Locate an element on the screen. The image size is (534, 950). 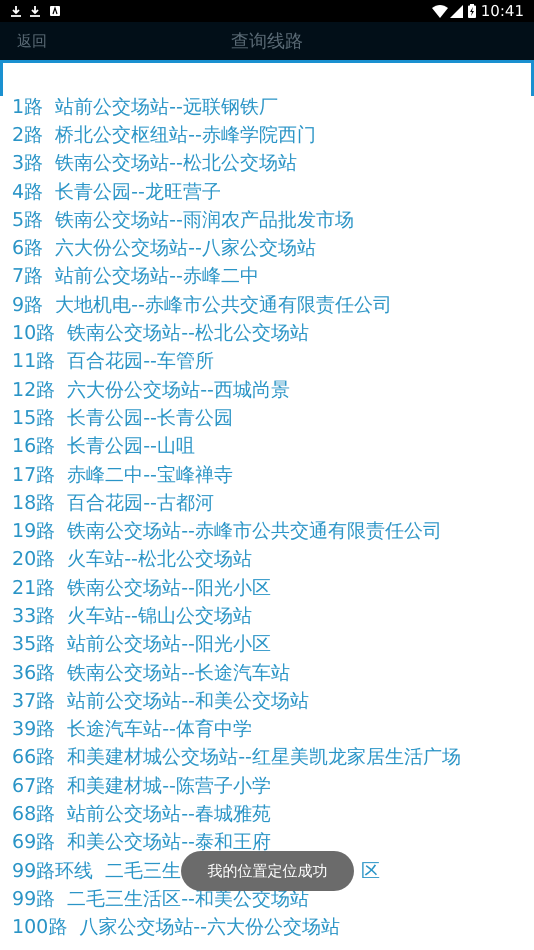
route-stops: 六大份公交场站--八家公交场站 is located at coordinates (185, 248).